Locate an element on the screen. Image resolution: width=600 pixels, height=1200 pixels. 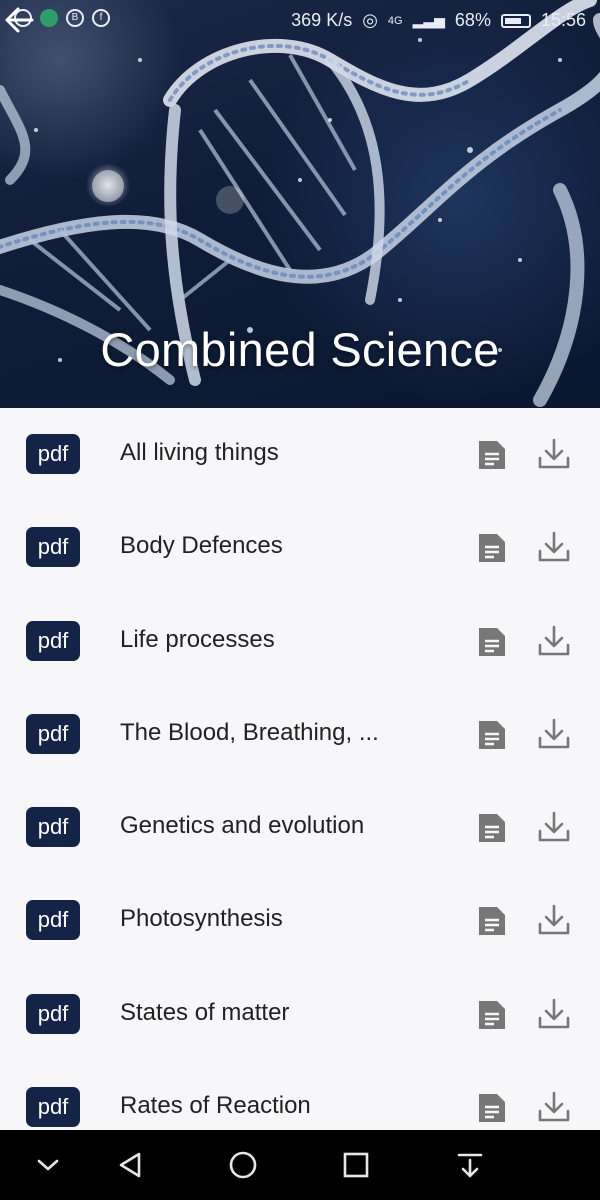
back-triangle-icon is located at coordinates (130, 1165).